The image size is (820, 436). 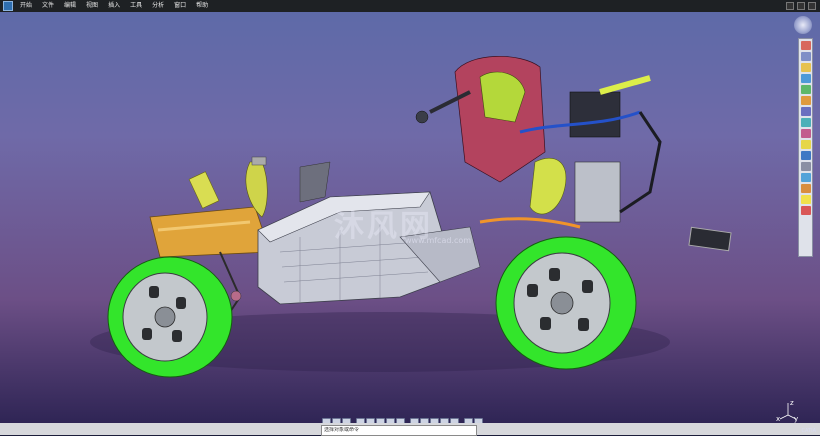 What do you see at coordinates (790, 6) in the screenshot?
I see `minimize-button` at bounding box center [790, 6].